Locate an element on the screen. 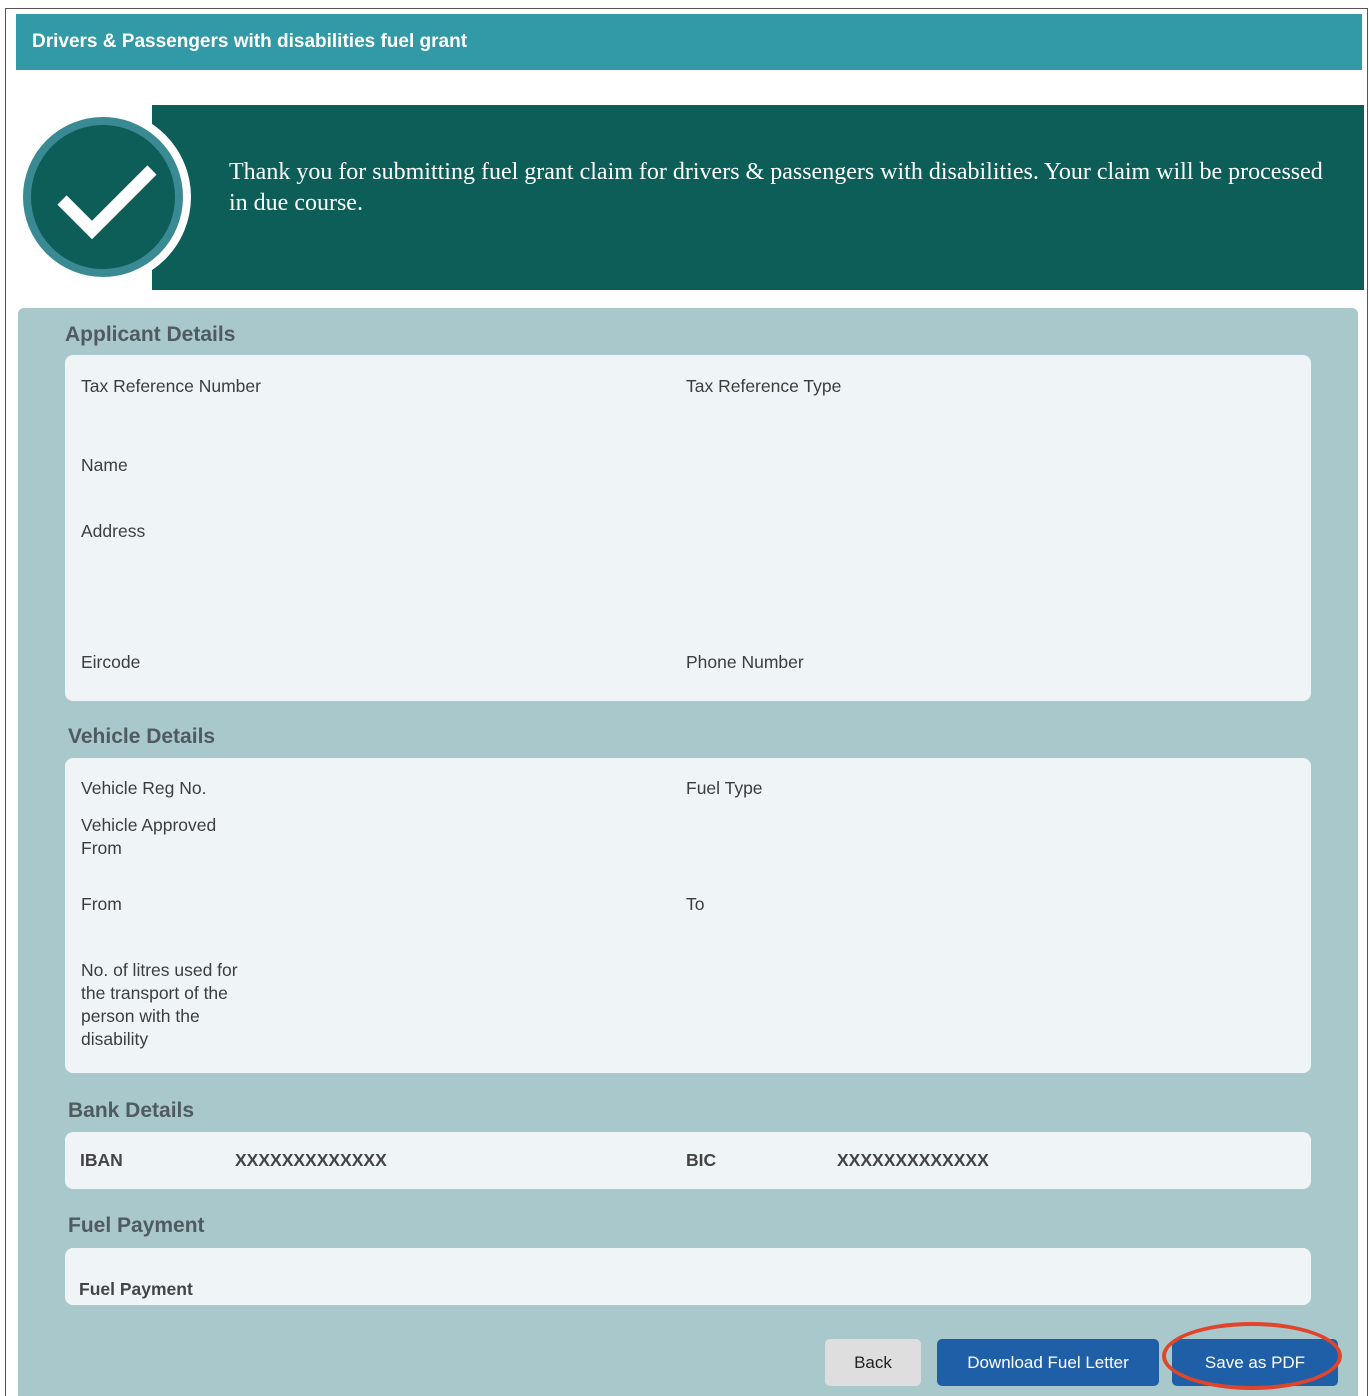 The height and width of the screenshot is (1396, 1369). fuel-type-label: Fuel Type is located at coordinates (724, 788).